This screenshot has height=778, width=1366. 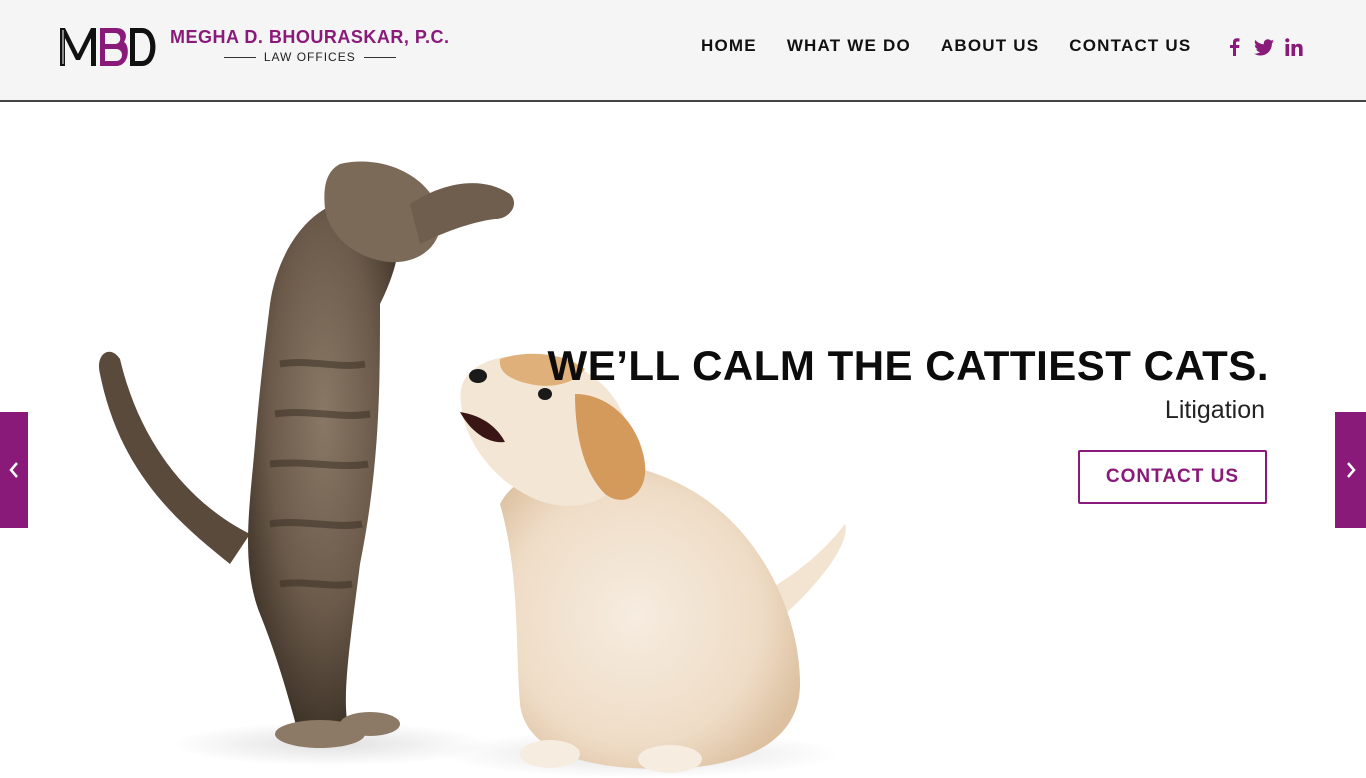 What do you see at coordinates (990, 46) in the screenshot?
I see `nav-about-us: ABOUT US` at bounding box center [990, 46].